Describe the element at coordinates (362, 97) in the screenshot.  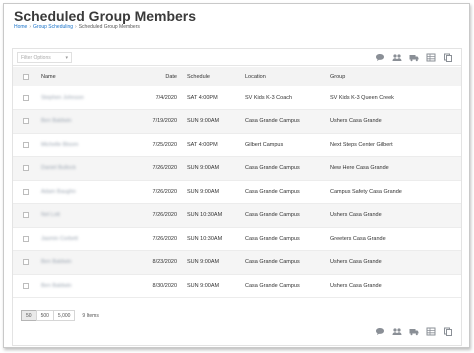
I see `cell-group: SV Kids K-3 Queen Creek` at that location.